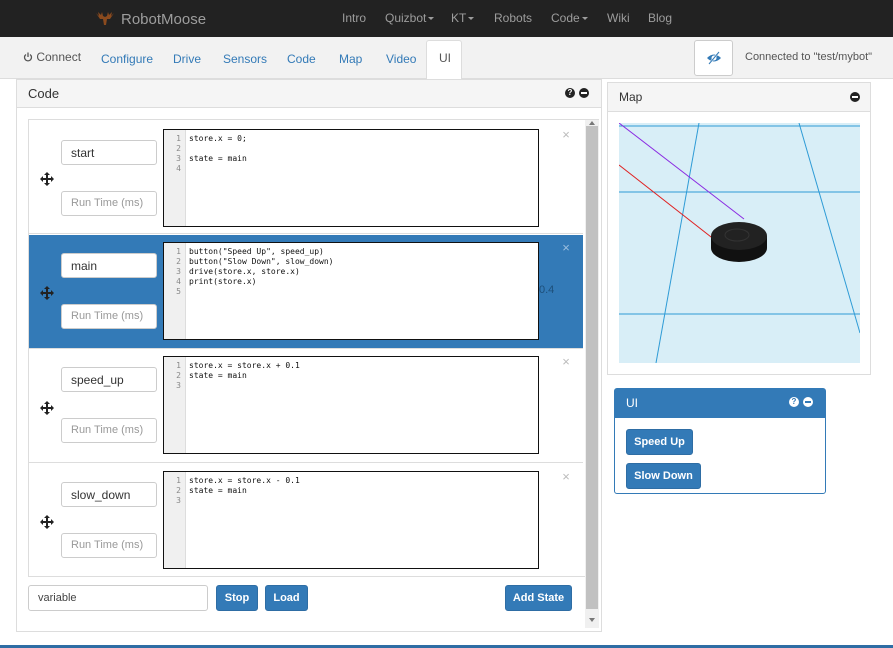 The image size is (893, 648). I want to click on stop-button: Stop, so click(237, 598).